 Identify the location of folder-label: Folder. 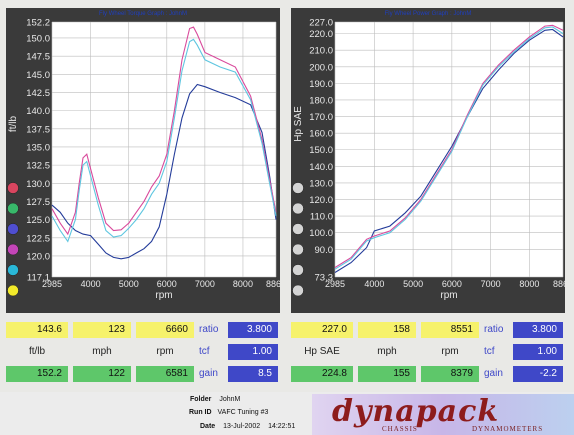
(201, 399).